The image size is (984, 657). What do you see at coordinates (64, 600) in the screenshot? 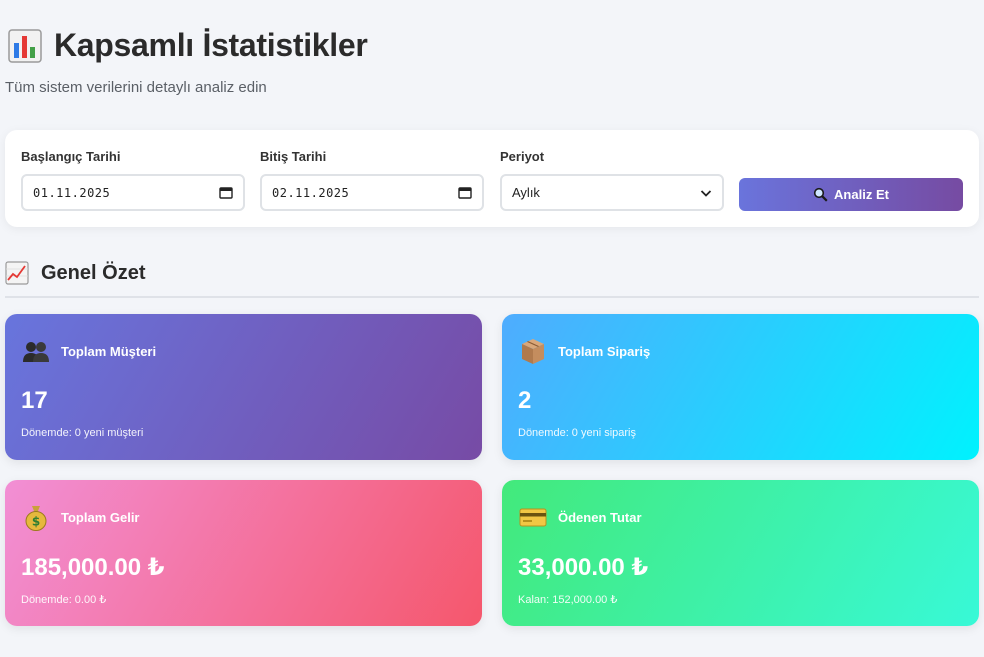
I see `stat-note: Dönemde: 0.00 ₺` at bounding box center [64, 600].